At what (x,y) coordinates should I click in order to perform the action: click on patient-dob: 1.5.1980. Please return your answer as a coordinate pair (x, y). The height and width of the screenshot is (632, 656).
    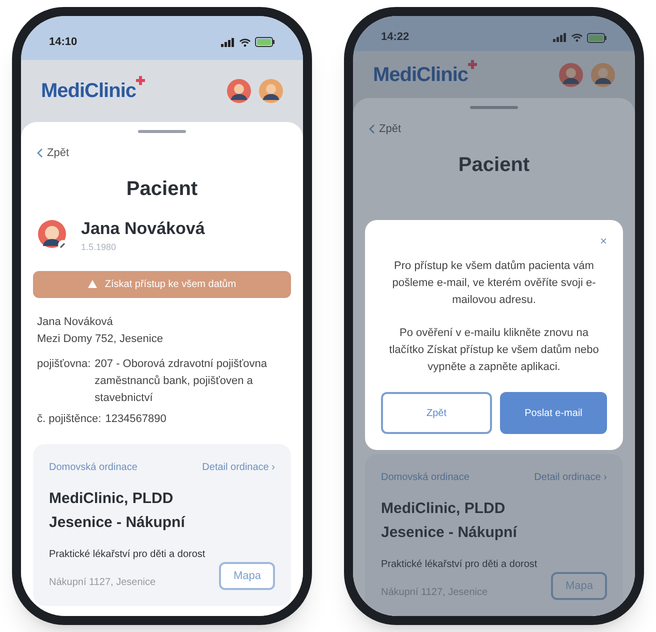
    Looking at the image, I should click on (99, 247).